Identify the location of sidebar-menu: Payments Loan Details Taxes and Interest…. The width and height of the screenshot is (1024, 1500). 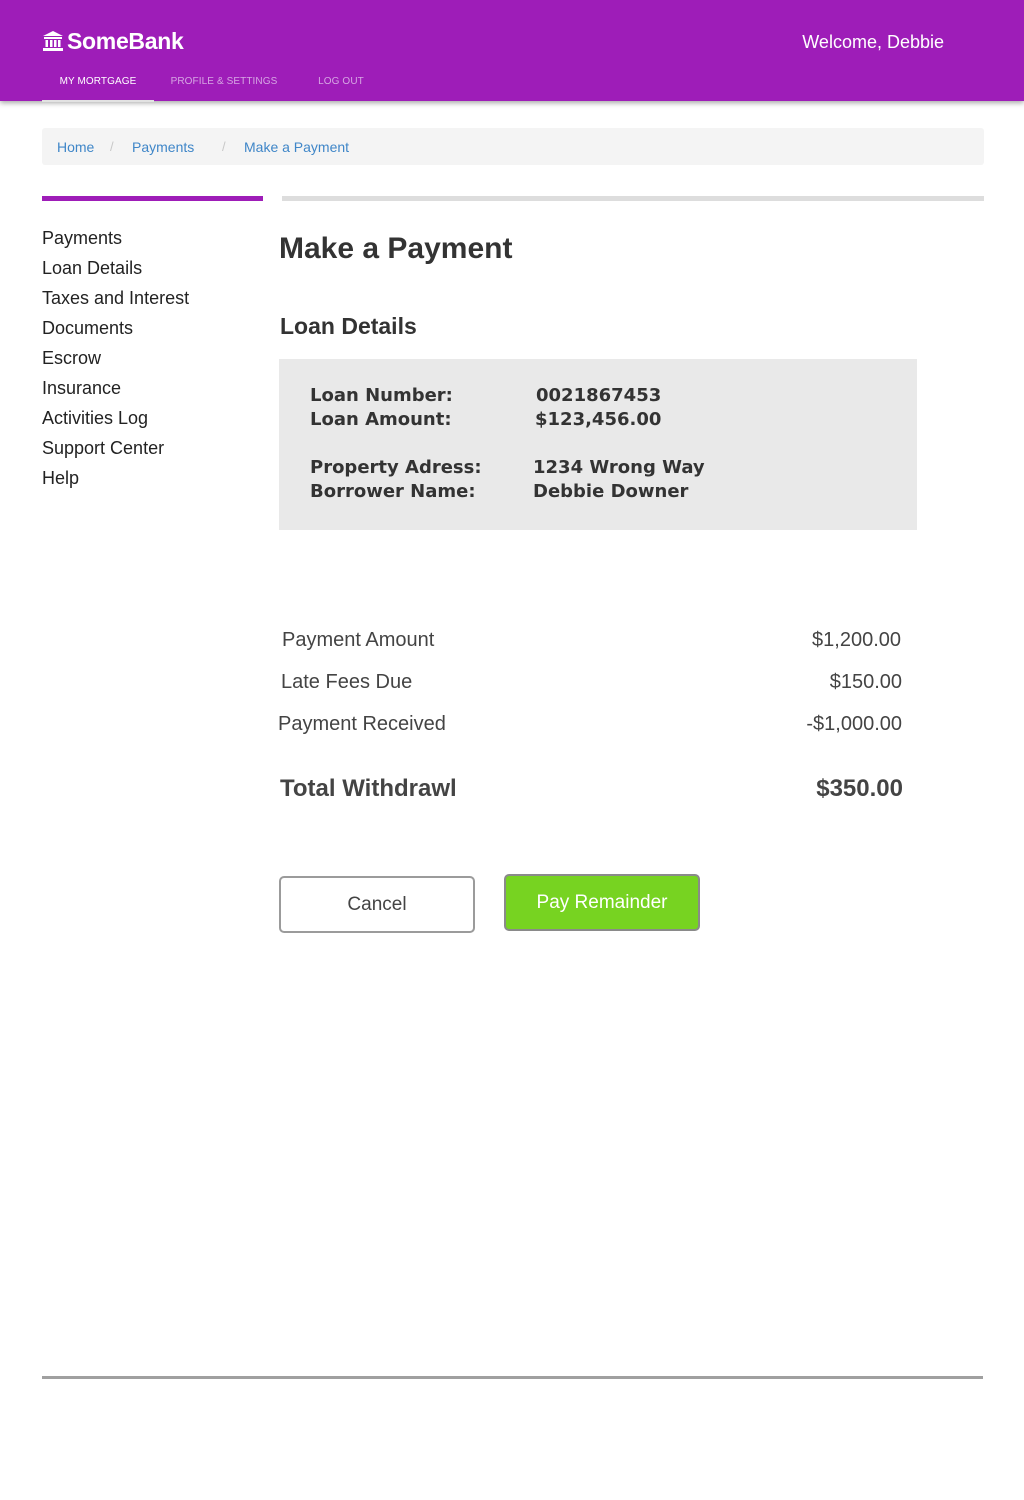
(115, 361).